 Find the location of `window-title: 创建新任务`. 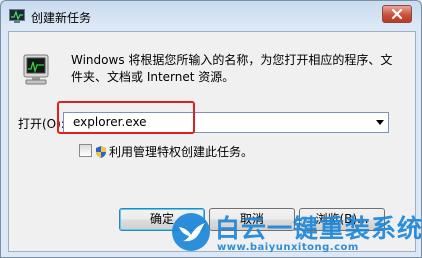

window-title: 创建新任务 is located at coordinates (61, 18).